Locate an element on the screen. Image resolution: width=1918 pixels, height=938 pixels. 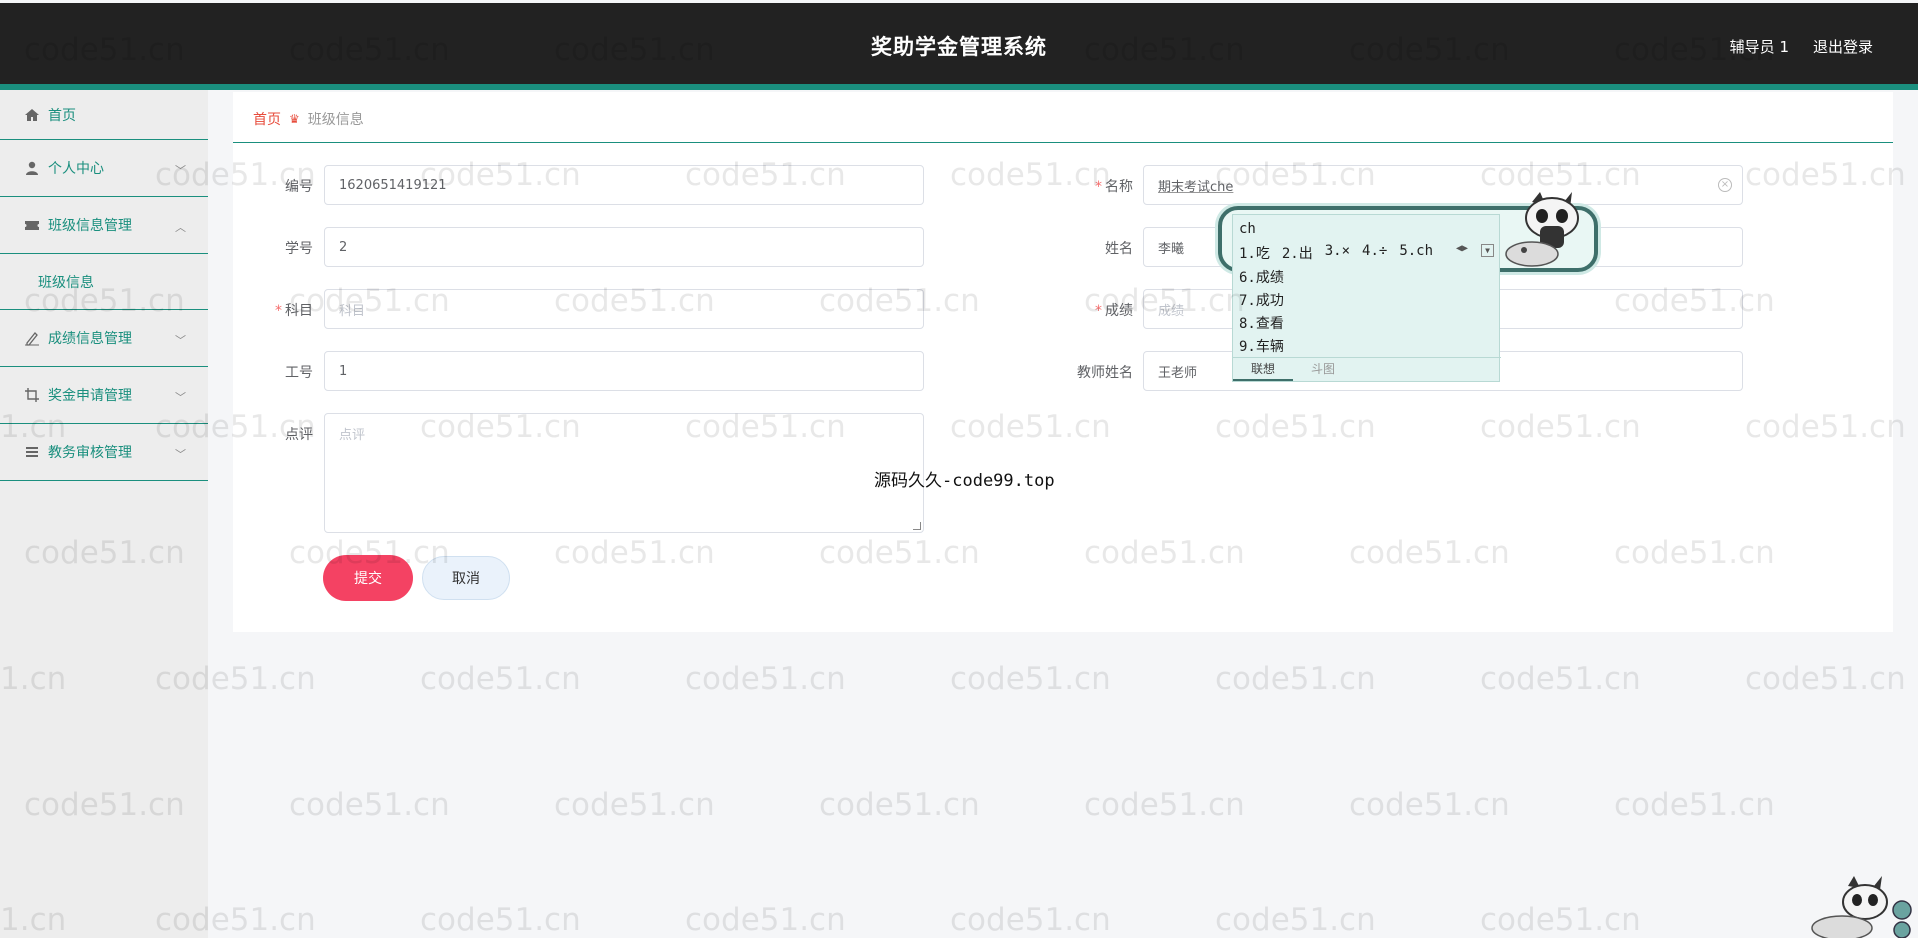
crown-icon: ♛ is located at coordinates (294, 119).